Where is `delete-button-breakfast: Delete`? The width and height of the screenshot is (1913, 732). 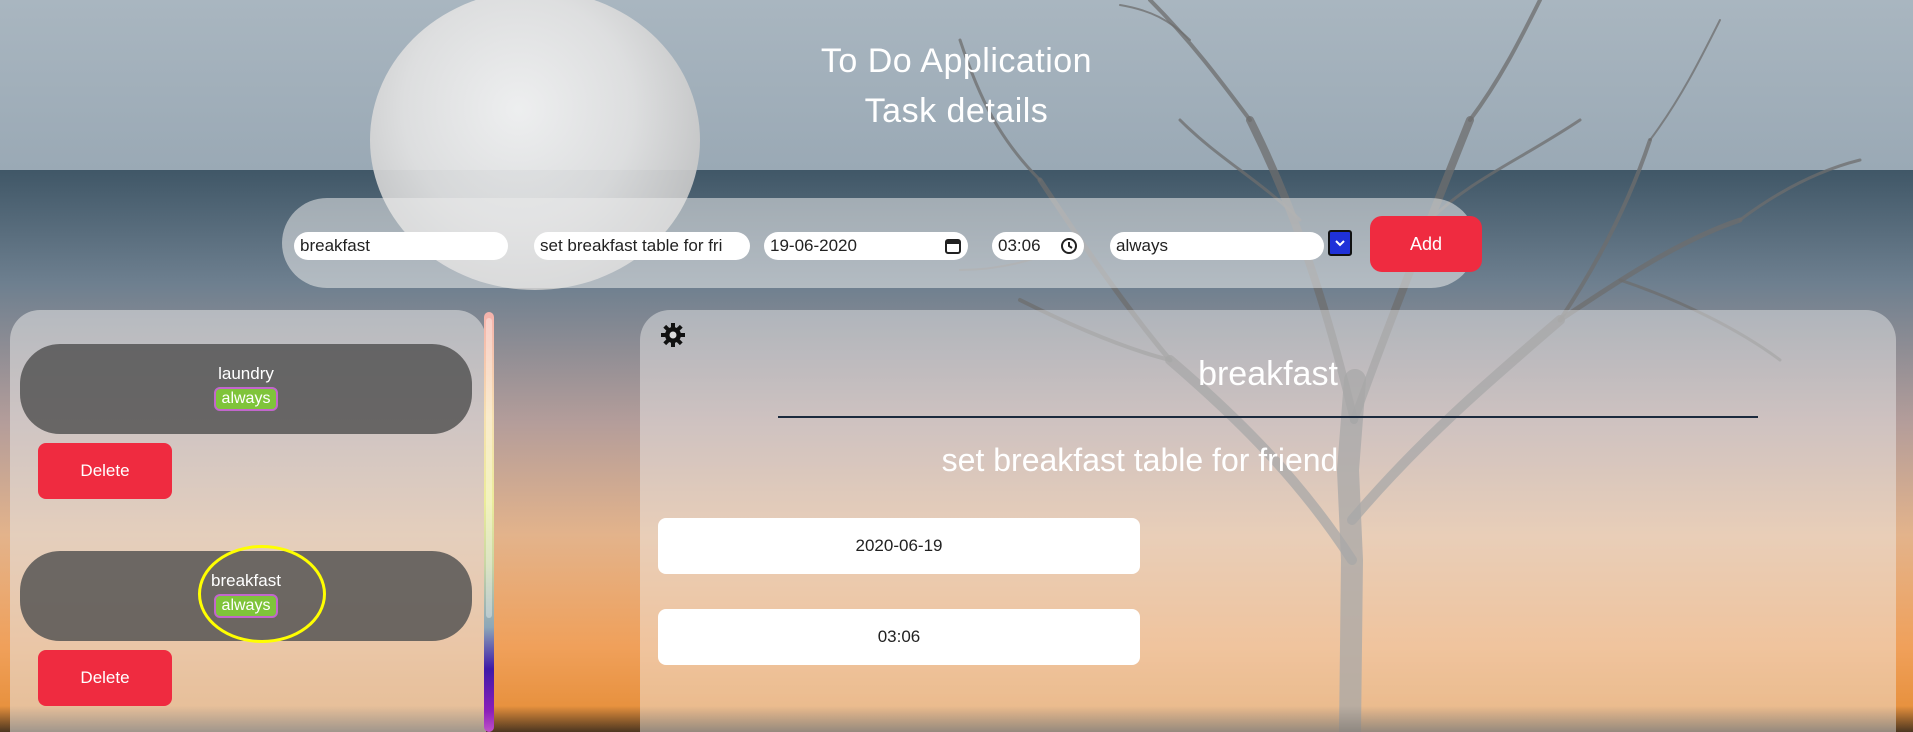
delete-button-breakfast: Delete is located at coordinates (105, 678).